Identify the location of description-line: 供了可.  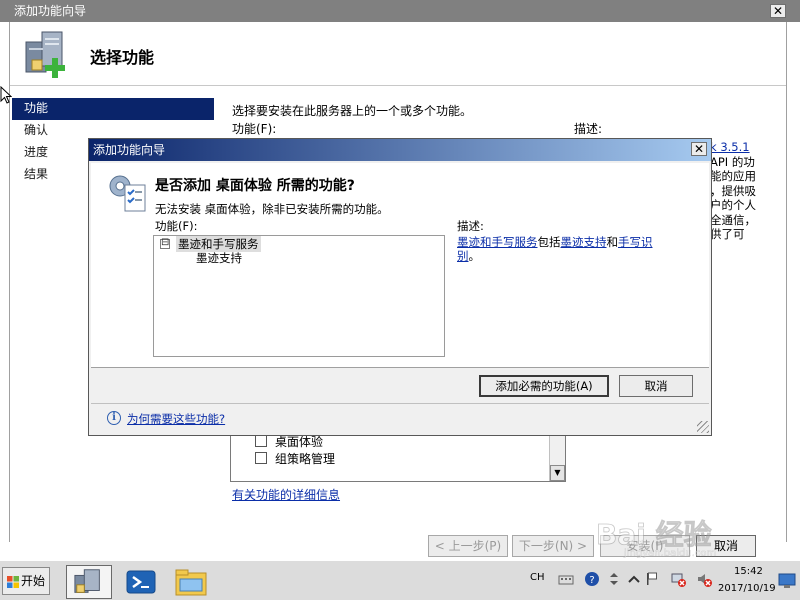
(727, 234).